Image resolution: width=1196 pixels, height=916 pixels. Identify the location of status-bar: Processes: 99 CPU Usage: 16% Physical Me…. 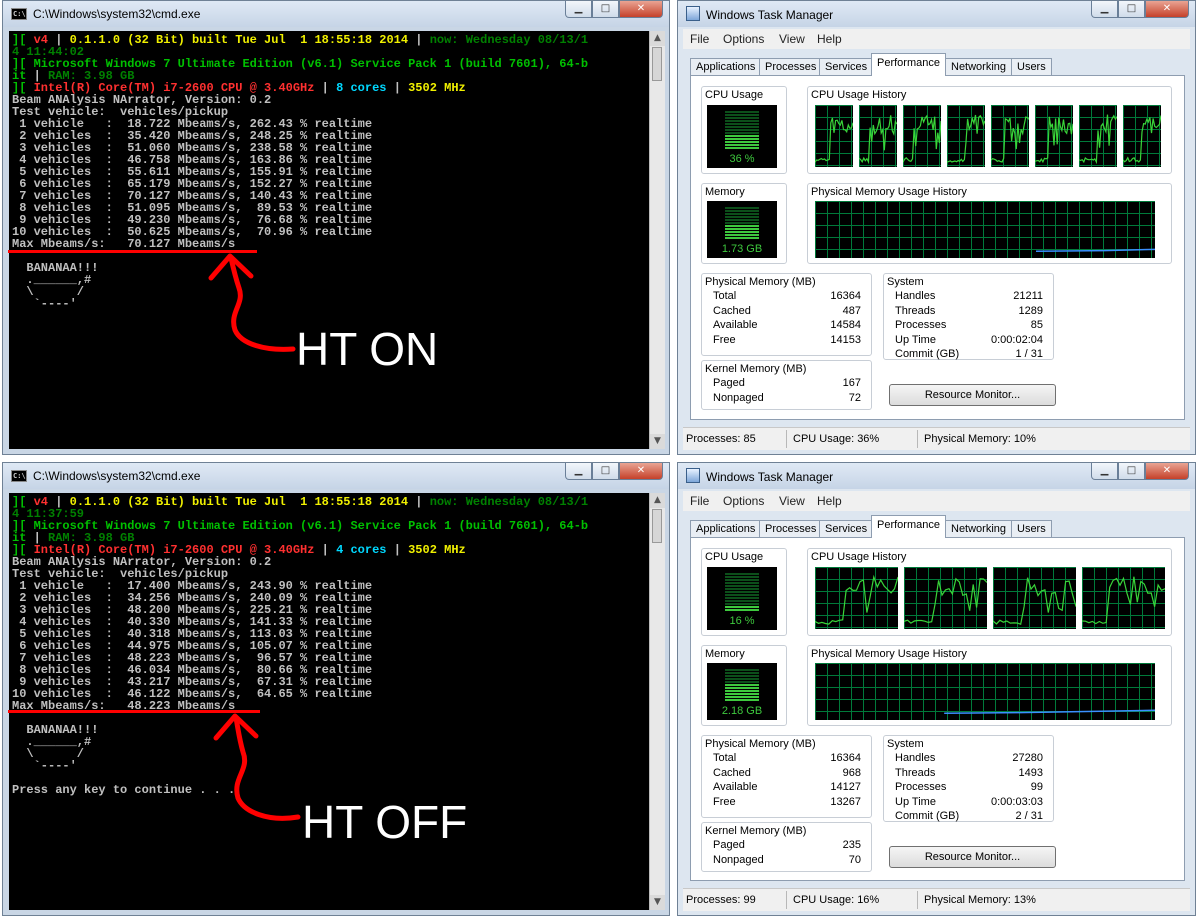
(936, 899).